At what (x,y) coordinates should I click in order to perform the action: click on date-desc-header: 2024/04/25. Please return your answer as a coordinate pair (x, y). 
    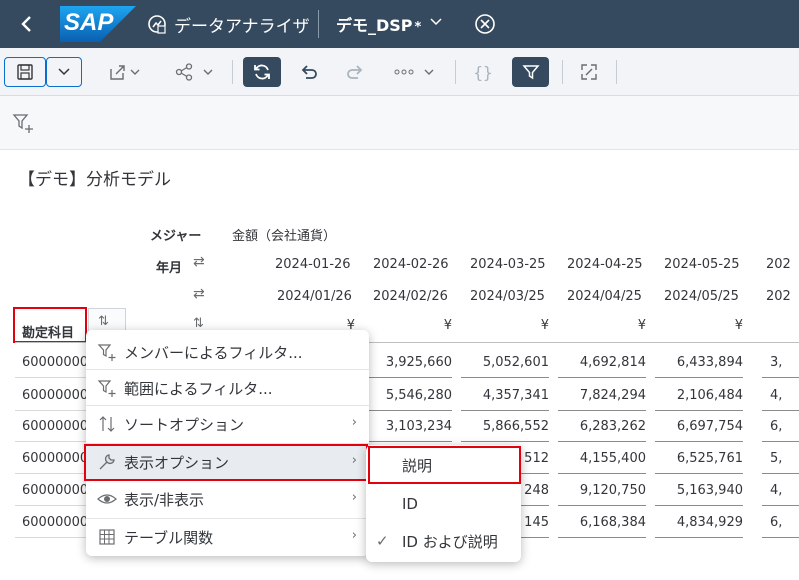
    Looking at the image, I should click on (604, 296).